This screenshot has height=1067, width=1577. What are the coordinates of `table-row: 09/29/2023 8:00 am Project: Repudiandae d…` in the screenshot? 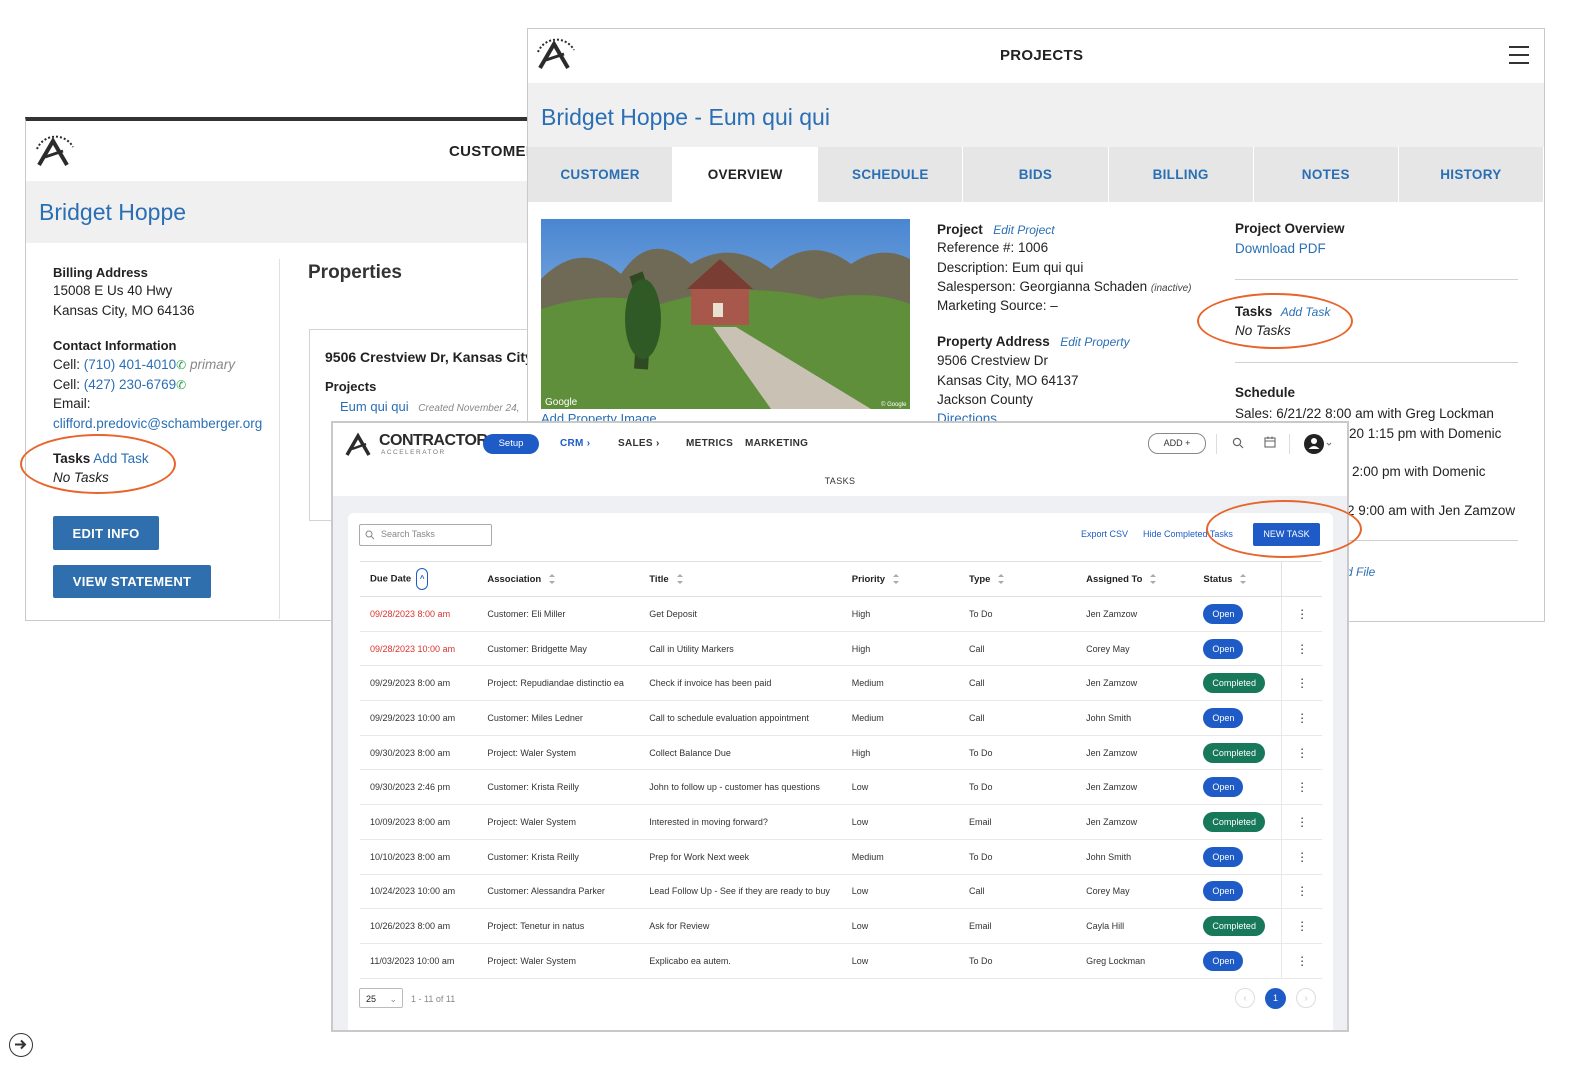 It's located at (841, 683).